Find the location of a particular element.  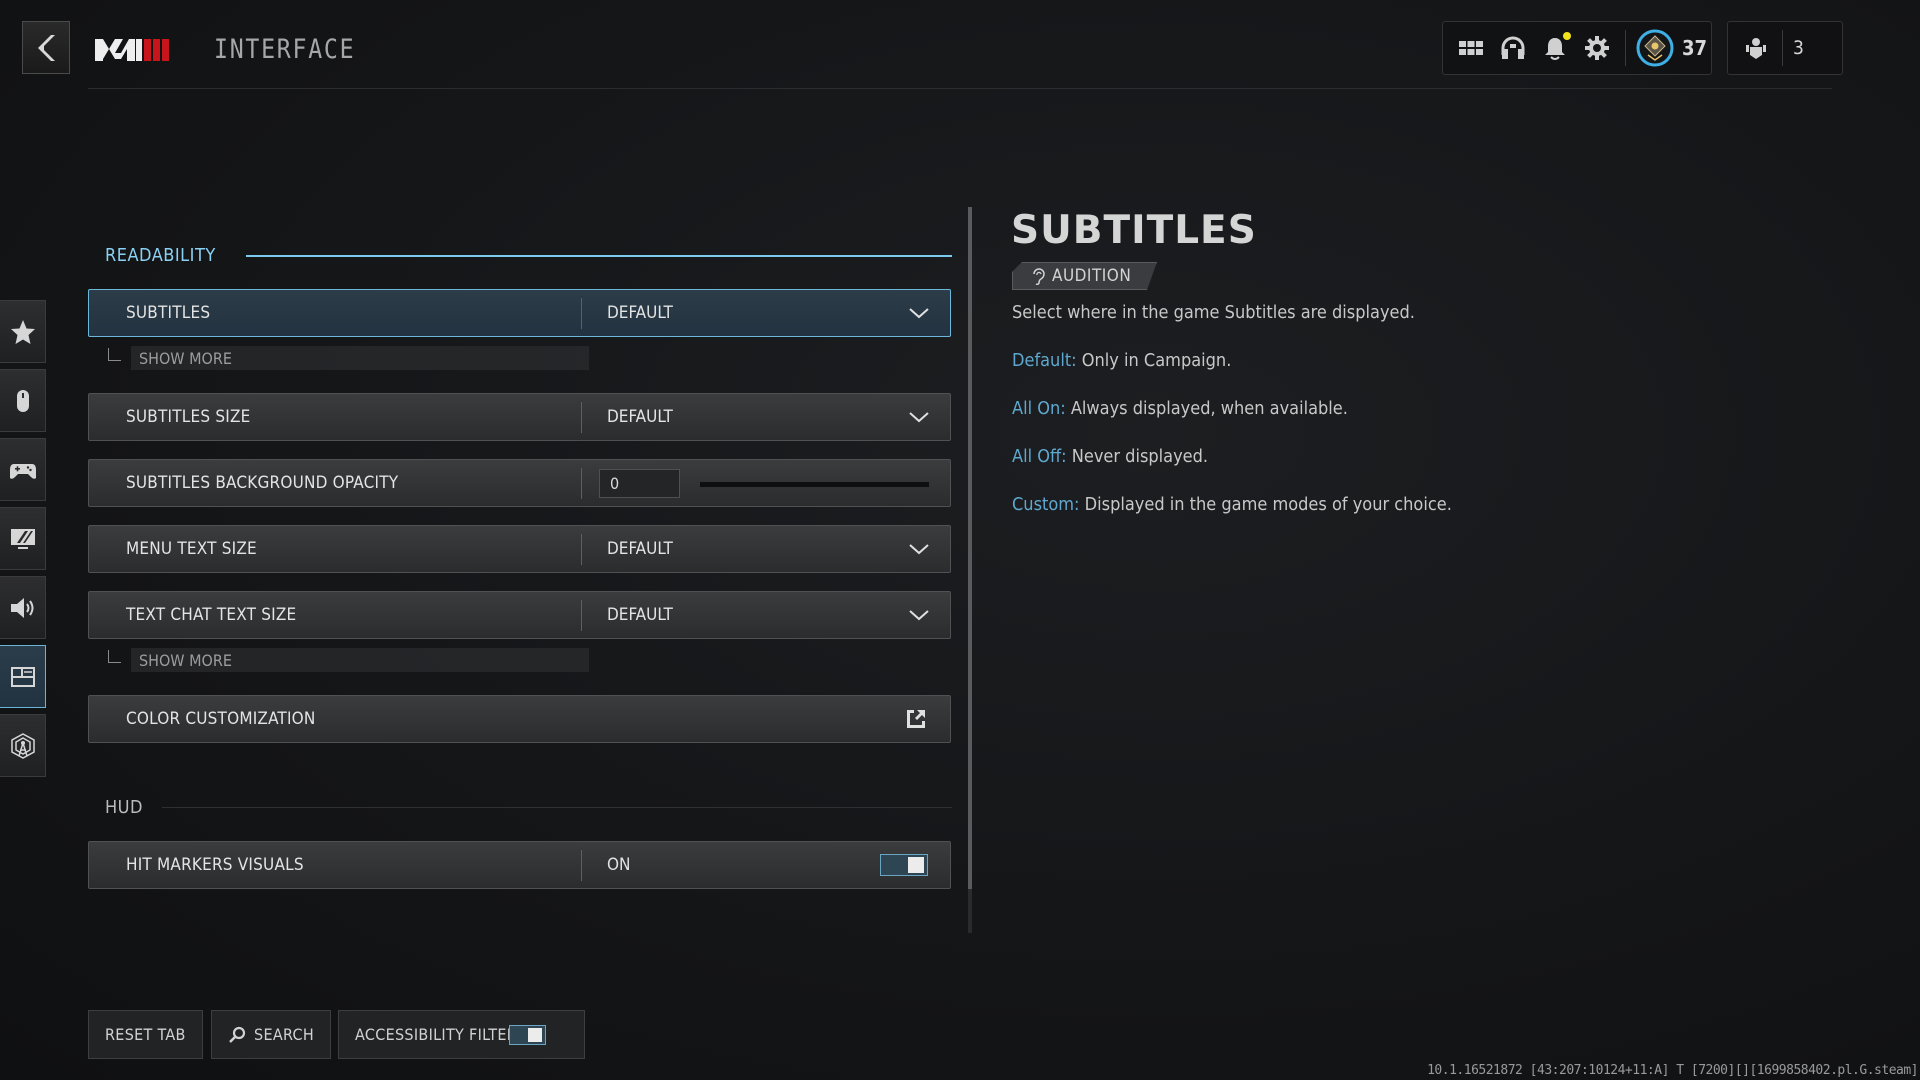

option-text: Always displayed, when available. is located at coordinates (1209, 408).